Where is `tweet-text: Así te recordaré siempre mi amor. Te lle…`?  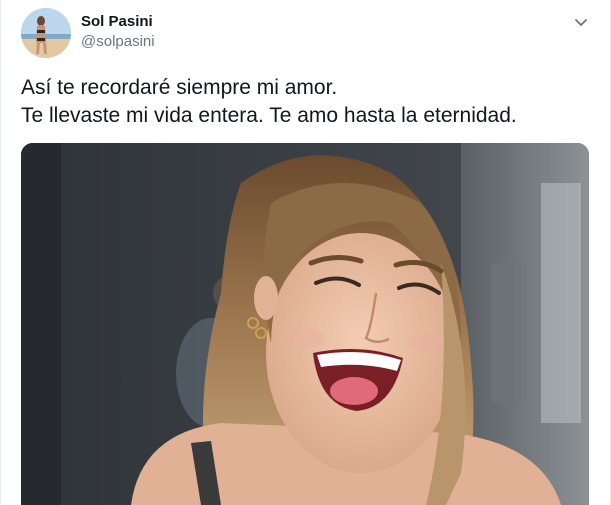
tweet-text: Así te recordaré siempre mi amor. Te lle… is located at coordinates (306, 102).